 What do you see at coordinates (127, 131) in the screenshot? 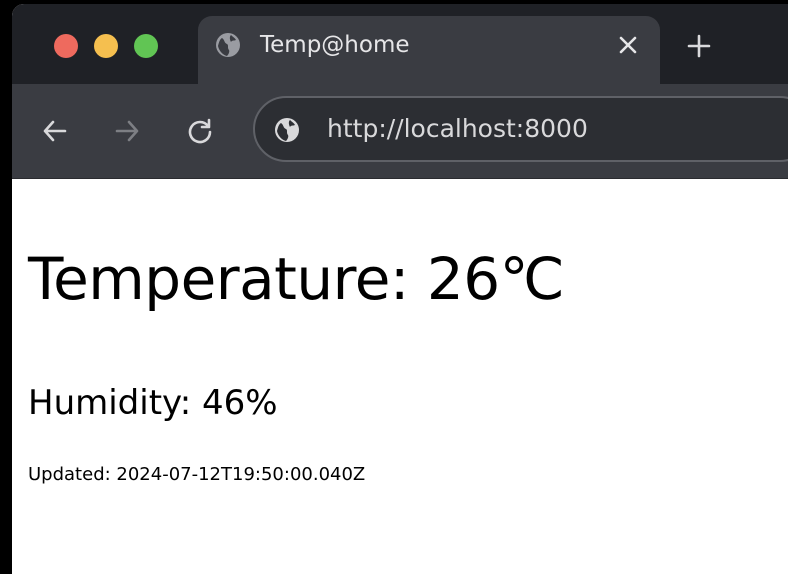
I see `arrow-right-icon` at bounding box center [127, 131].